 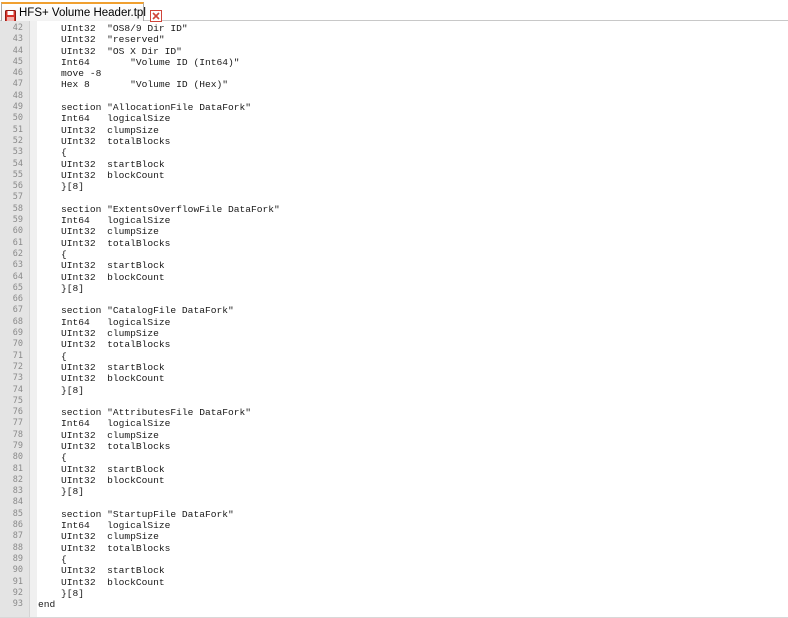 I want to click on code-line: 84, so click(x=394, y=502).